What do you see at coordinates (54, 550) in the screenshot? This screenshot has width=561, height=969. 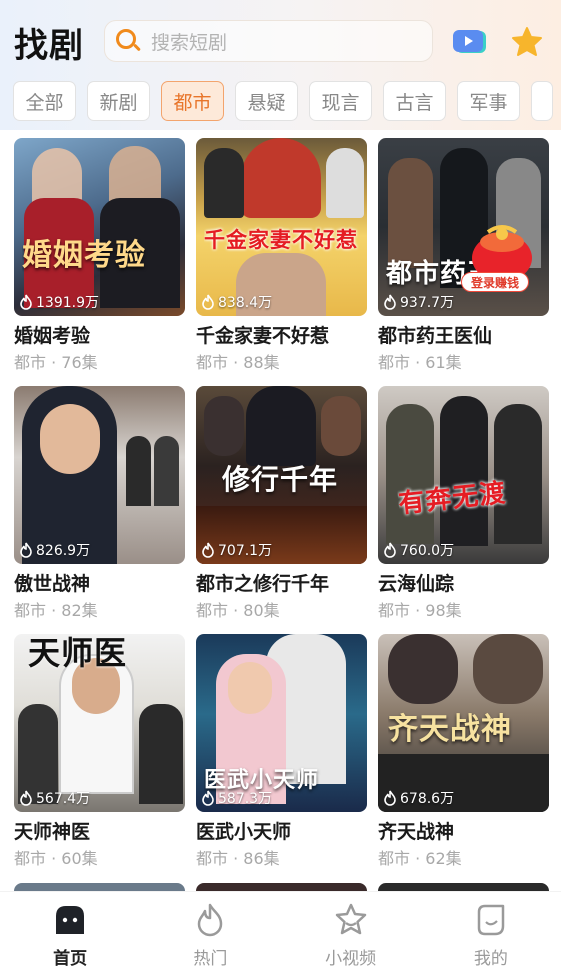 I see `view-count: 826.9万` at bounding box center [54, 550].